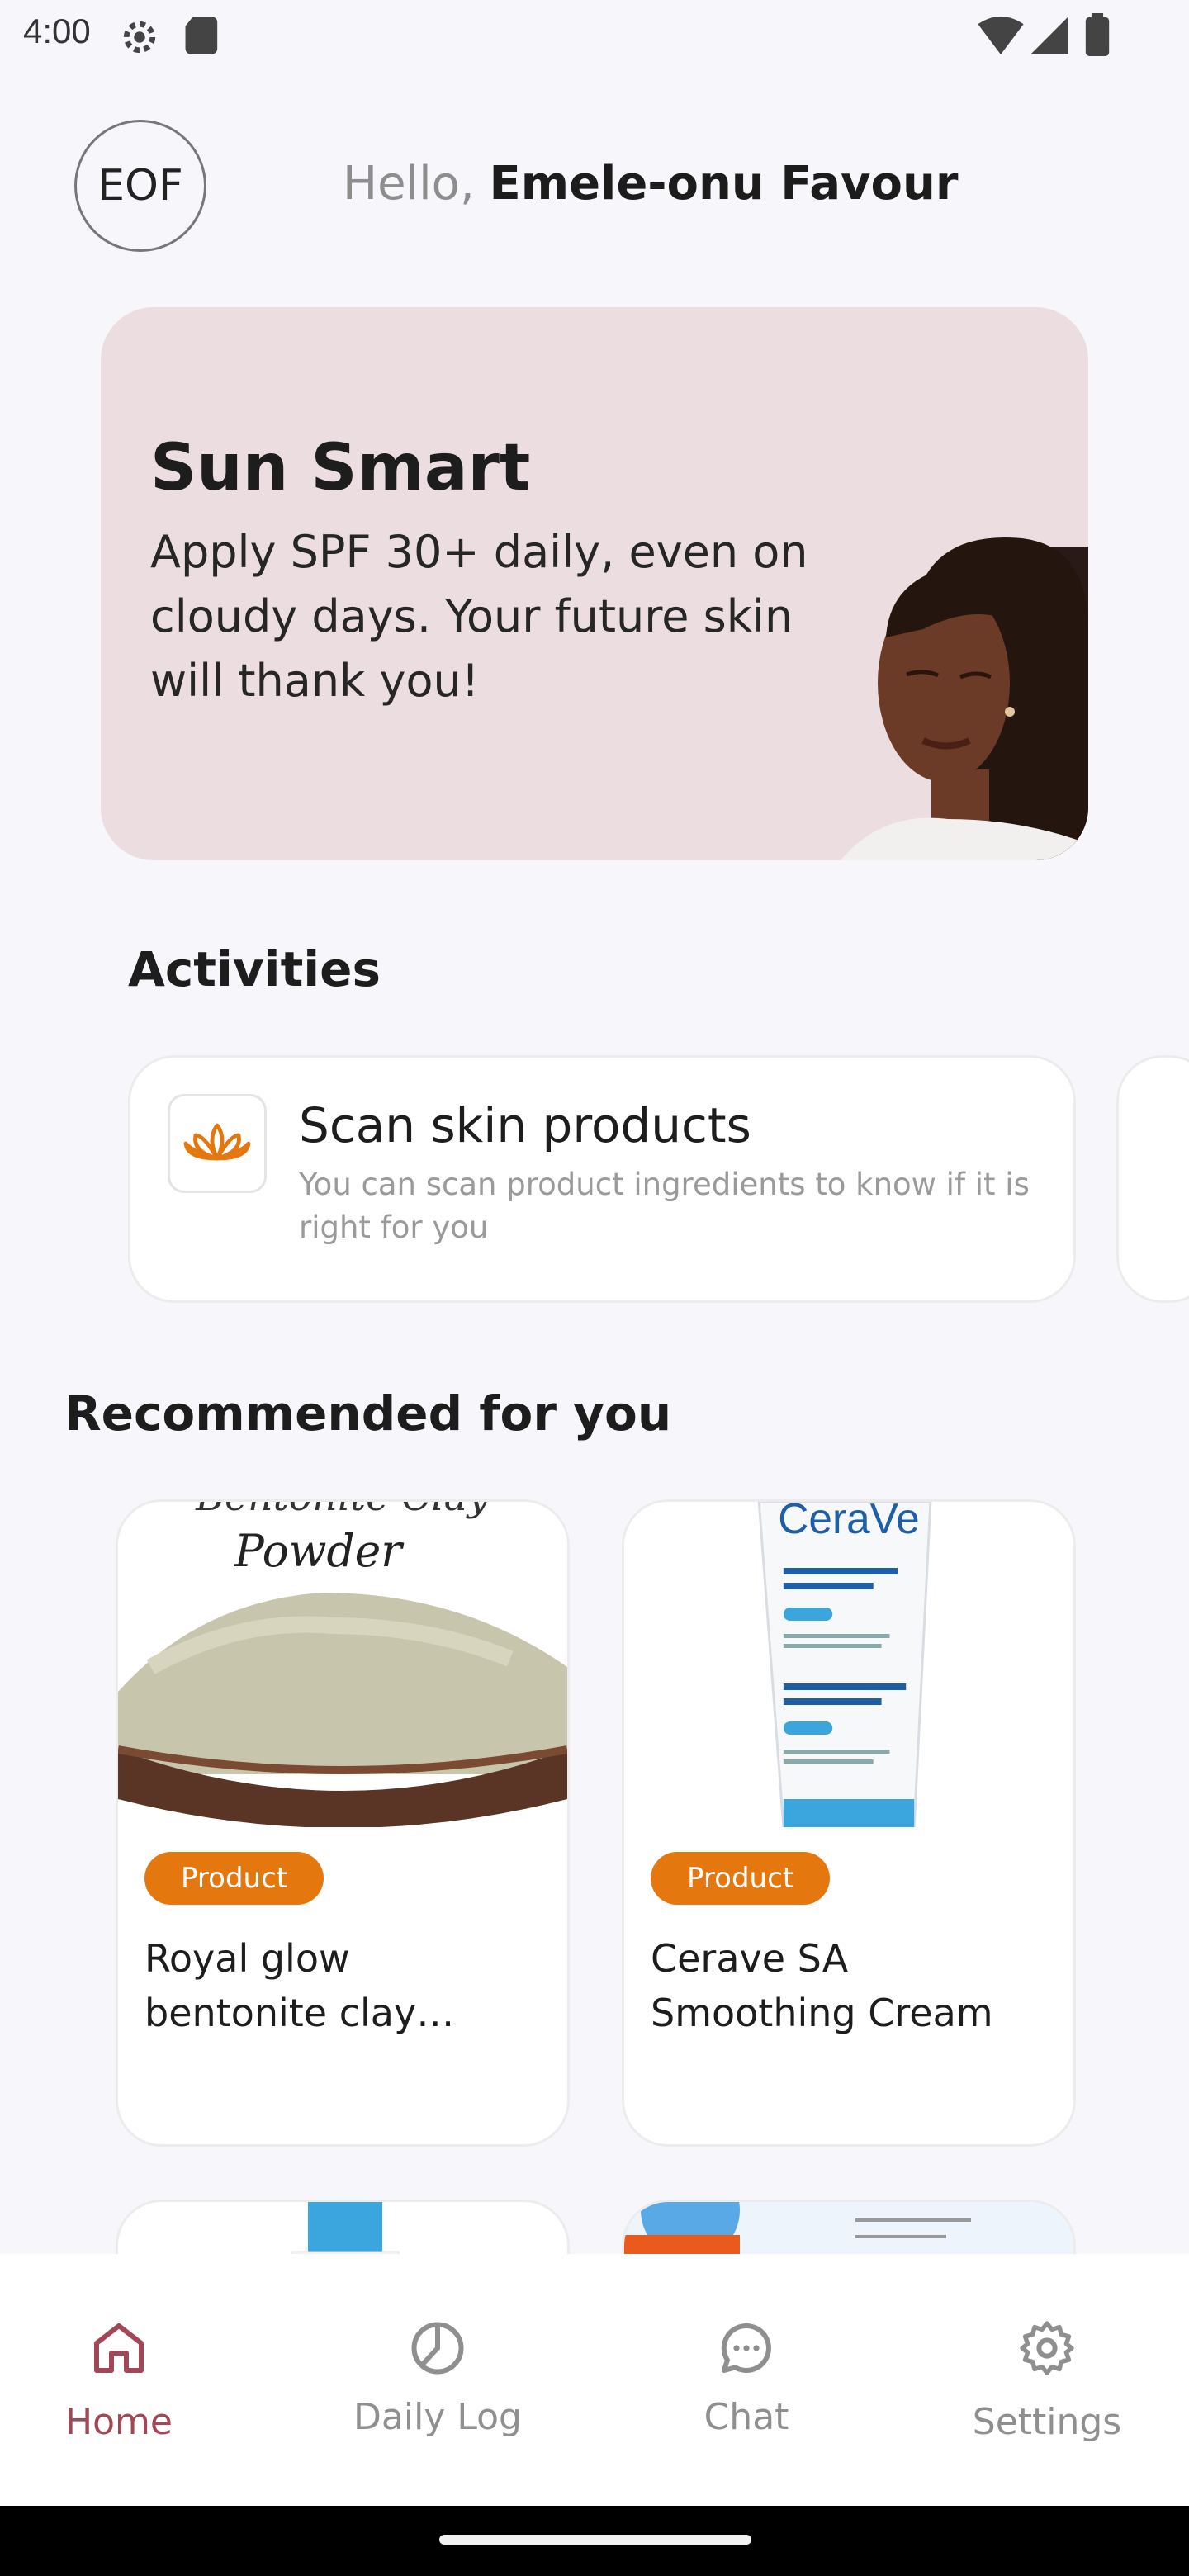 The width and height of the screenshot is (1189, 2576). I want to click on product-name: Royal glow bentonite clay powder, so click(280, 1985).